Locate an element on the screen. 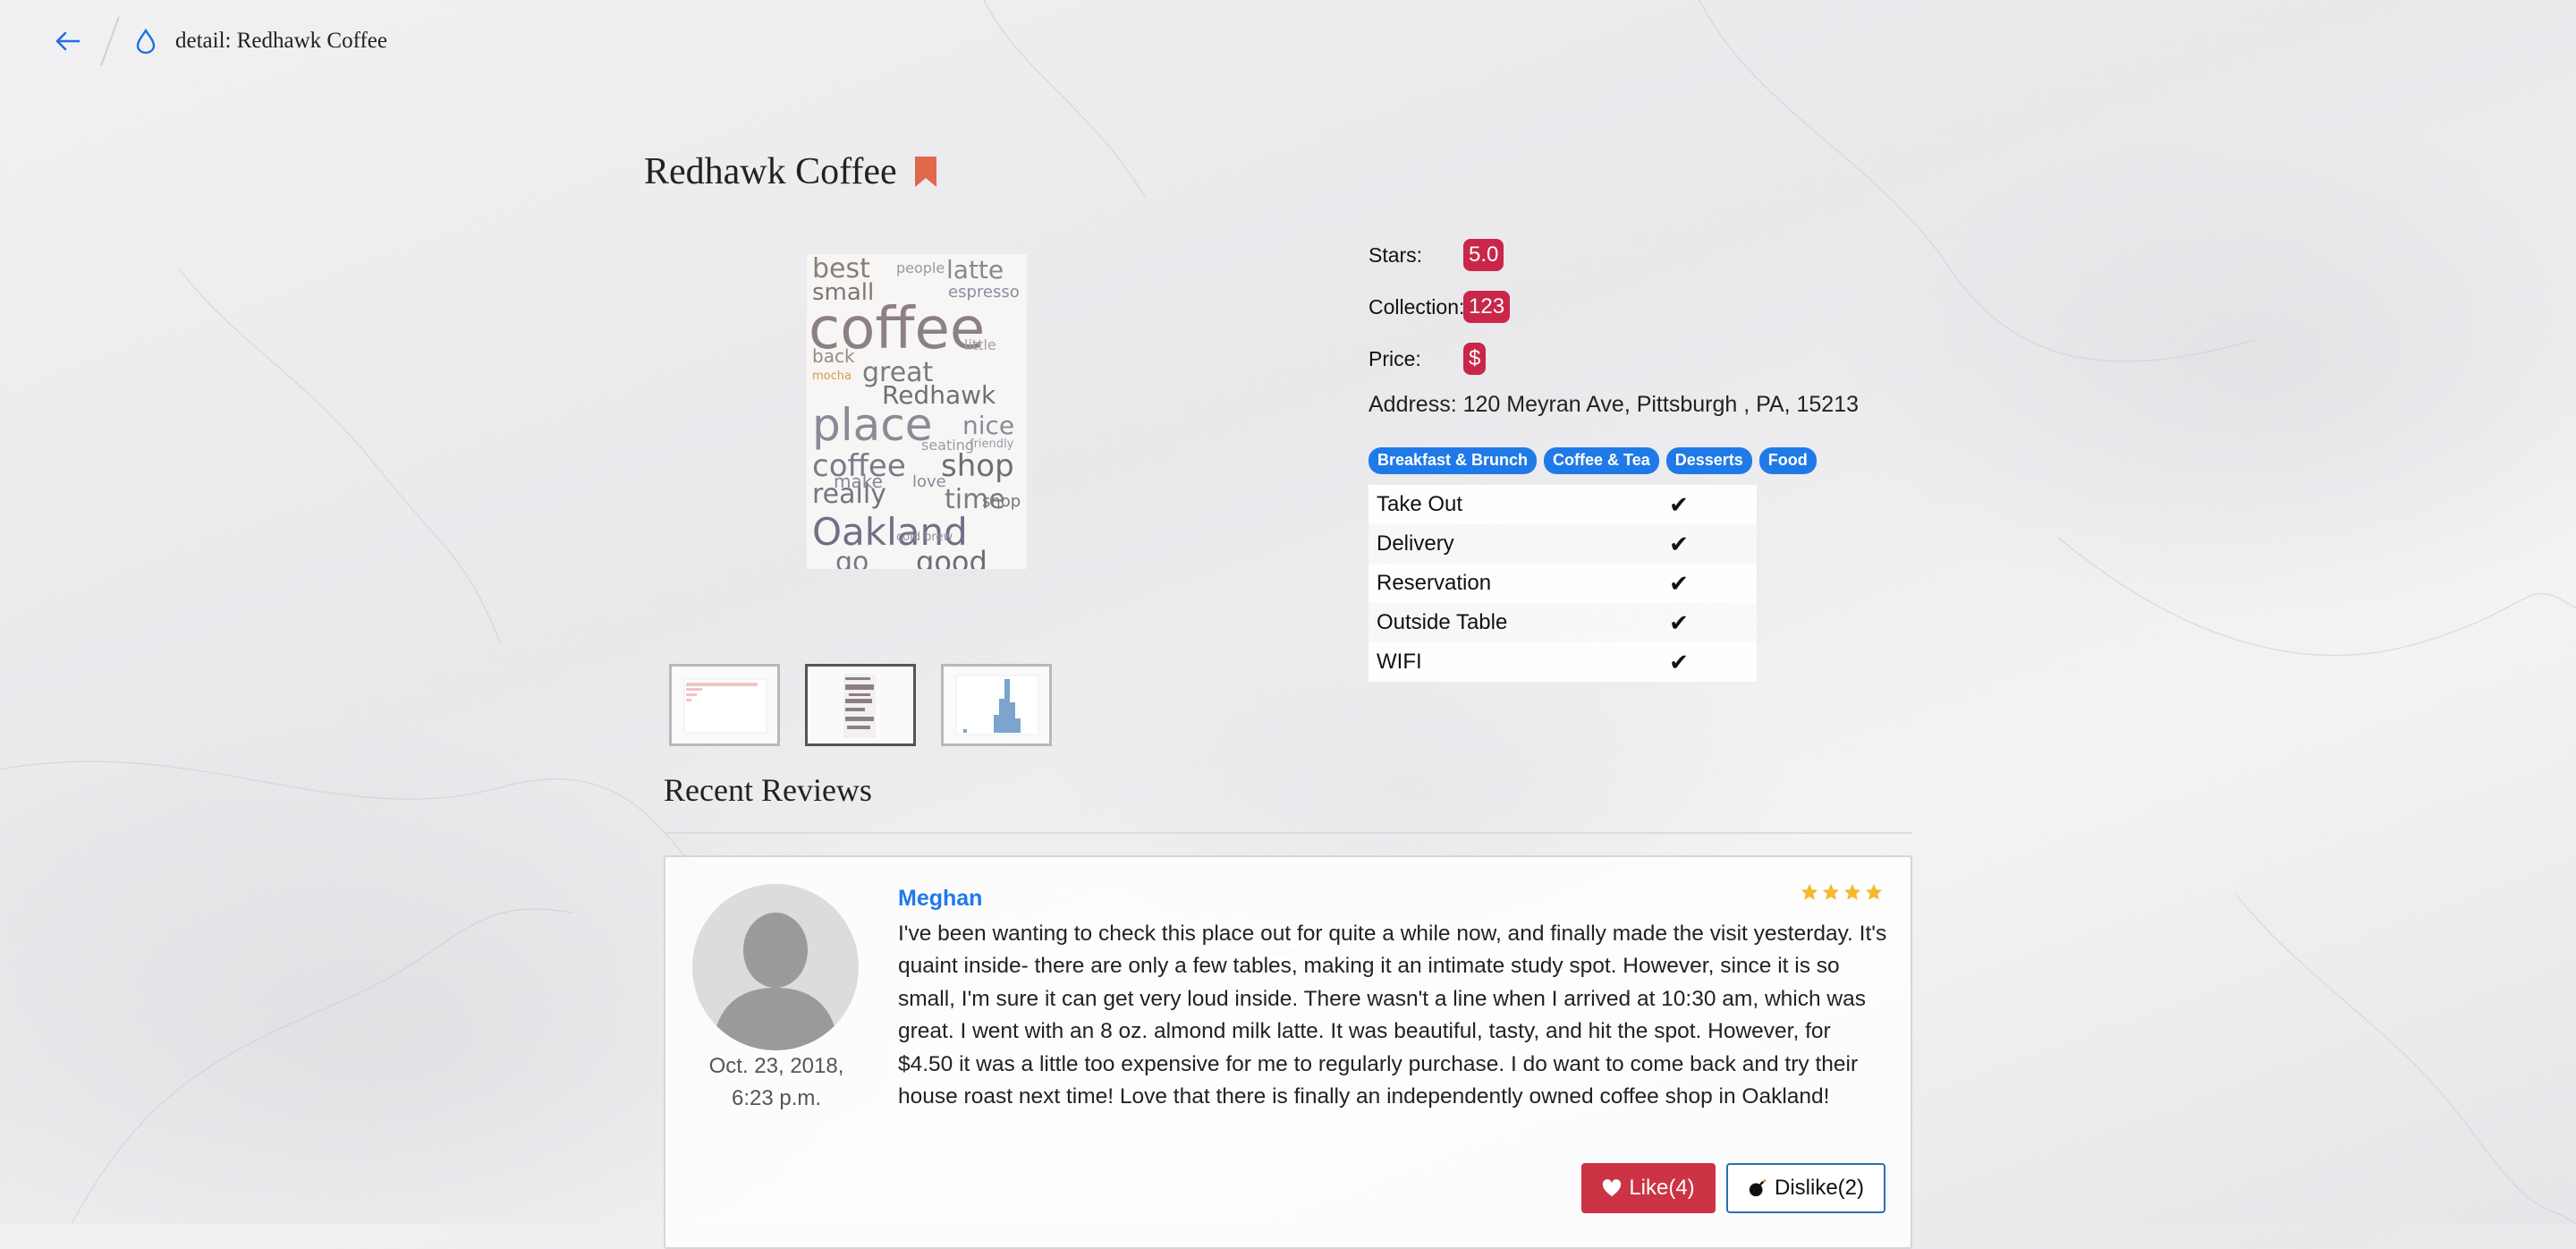 The width and height of the screenshot is (2576, 1249). wordcloud-word: cold brew is located at coordinates (924, 537).